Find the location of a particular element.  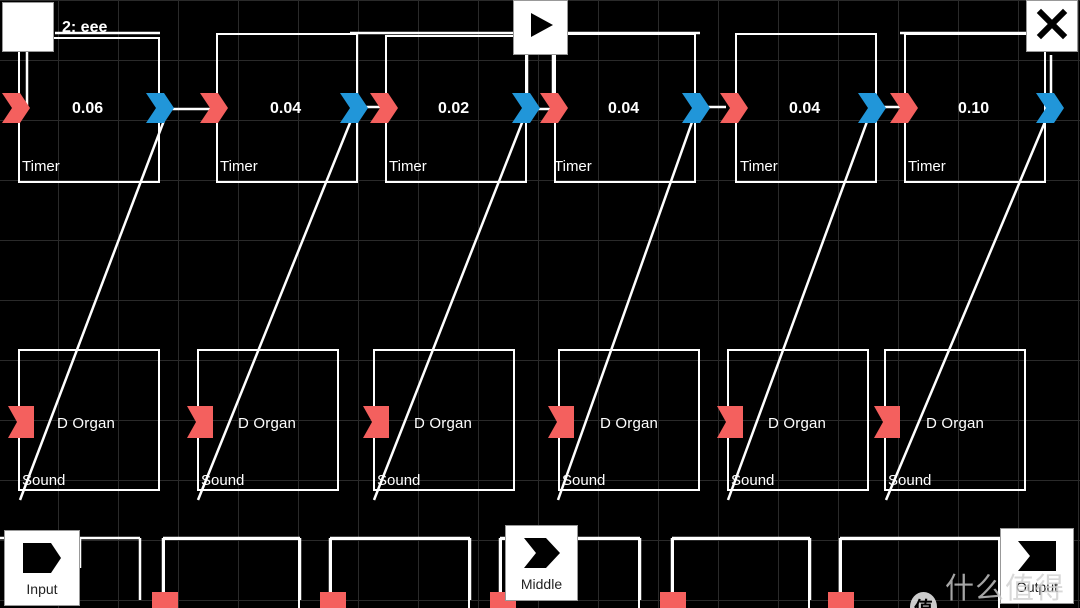

chevron-right-icon is located at coordinates (542, 555).